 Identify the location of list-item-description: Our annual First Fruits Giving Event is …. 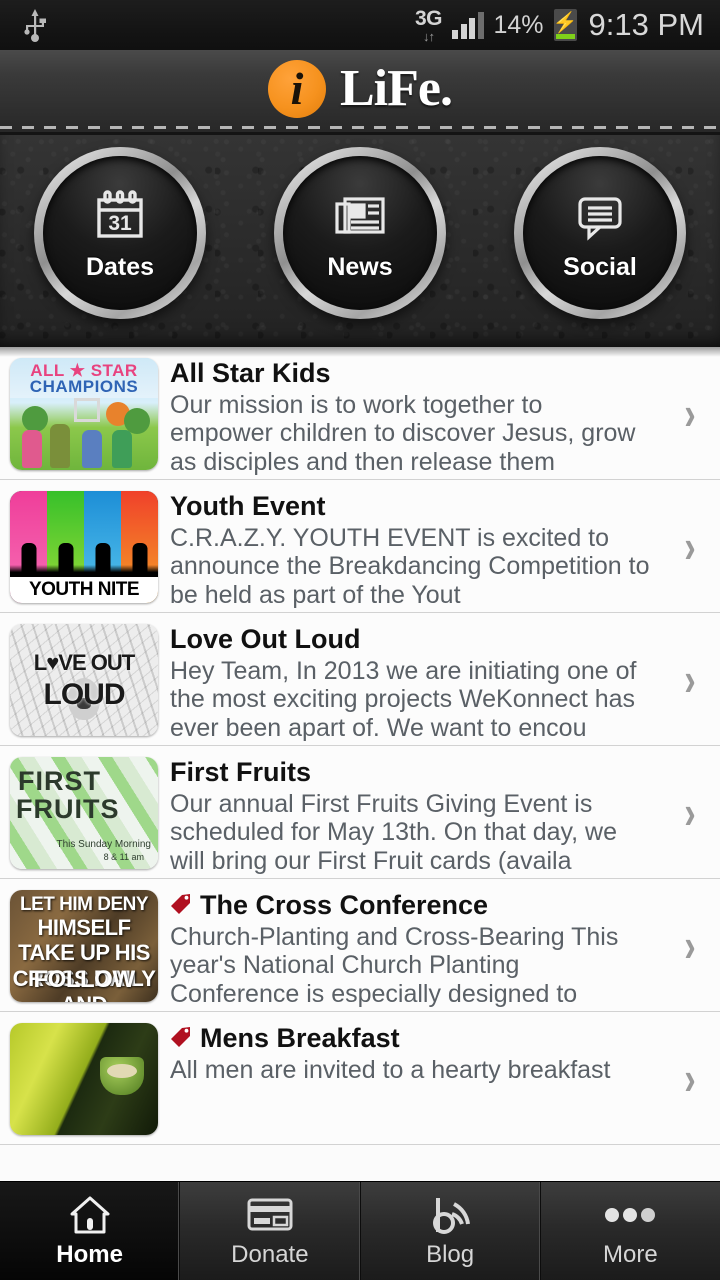
(394, 832).